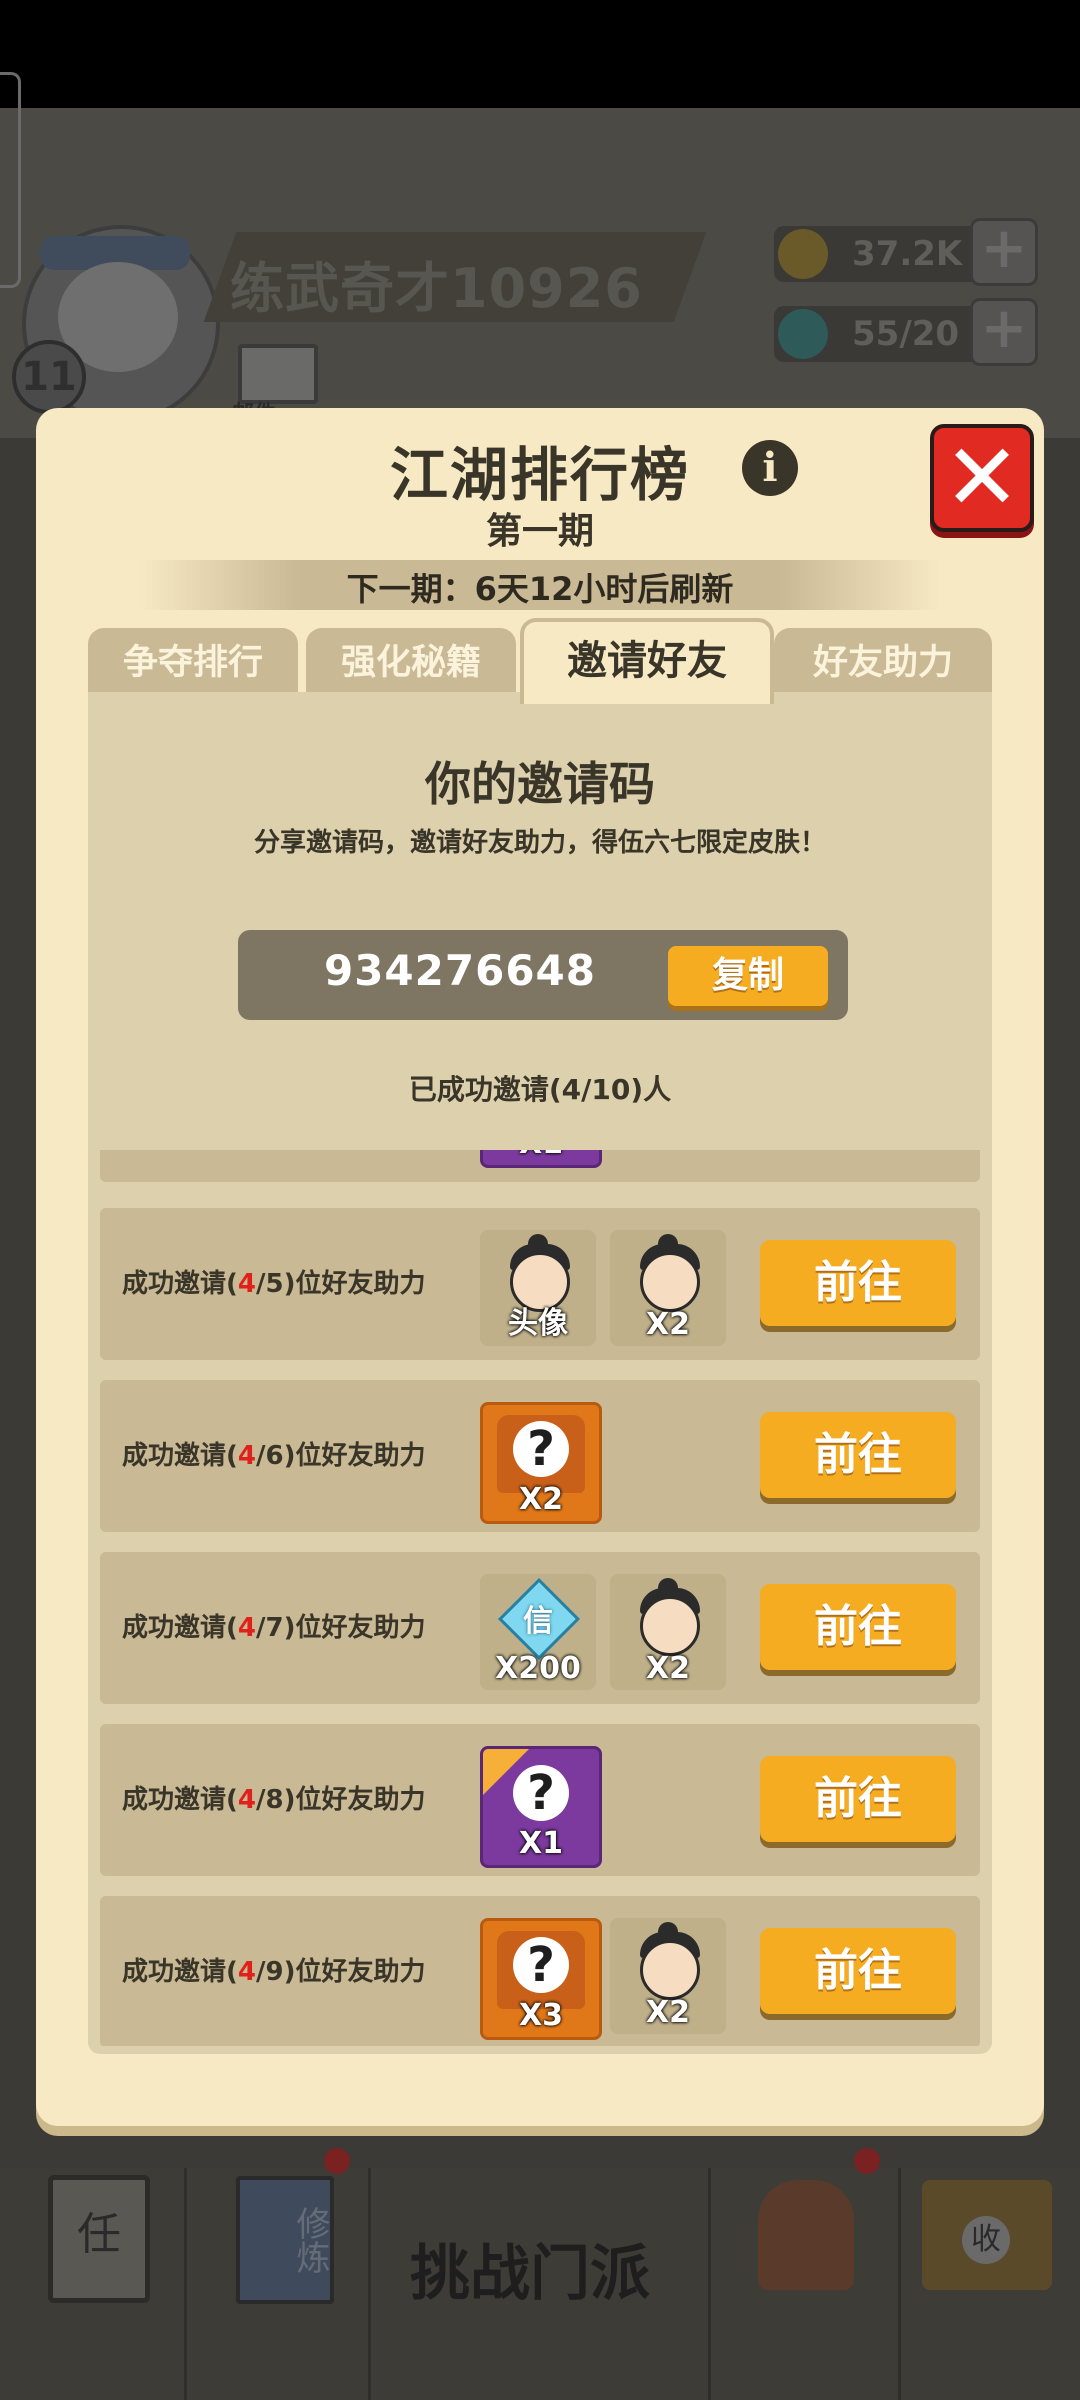 The image size is (1080, 2400). I want to click on task-scroll-icon: 任, so click(99, 2239).